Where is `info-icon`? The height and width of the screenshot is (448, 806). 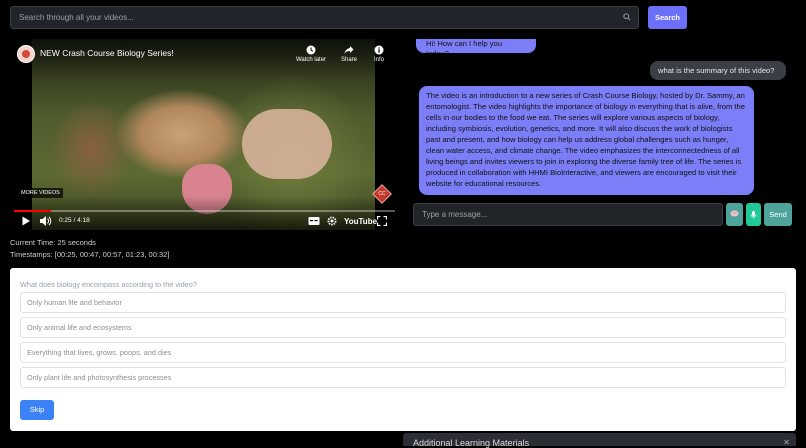 info-icon is located at coordinates (379, 50).